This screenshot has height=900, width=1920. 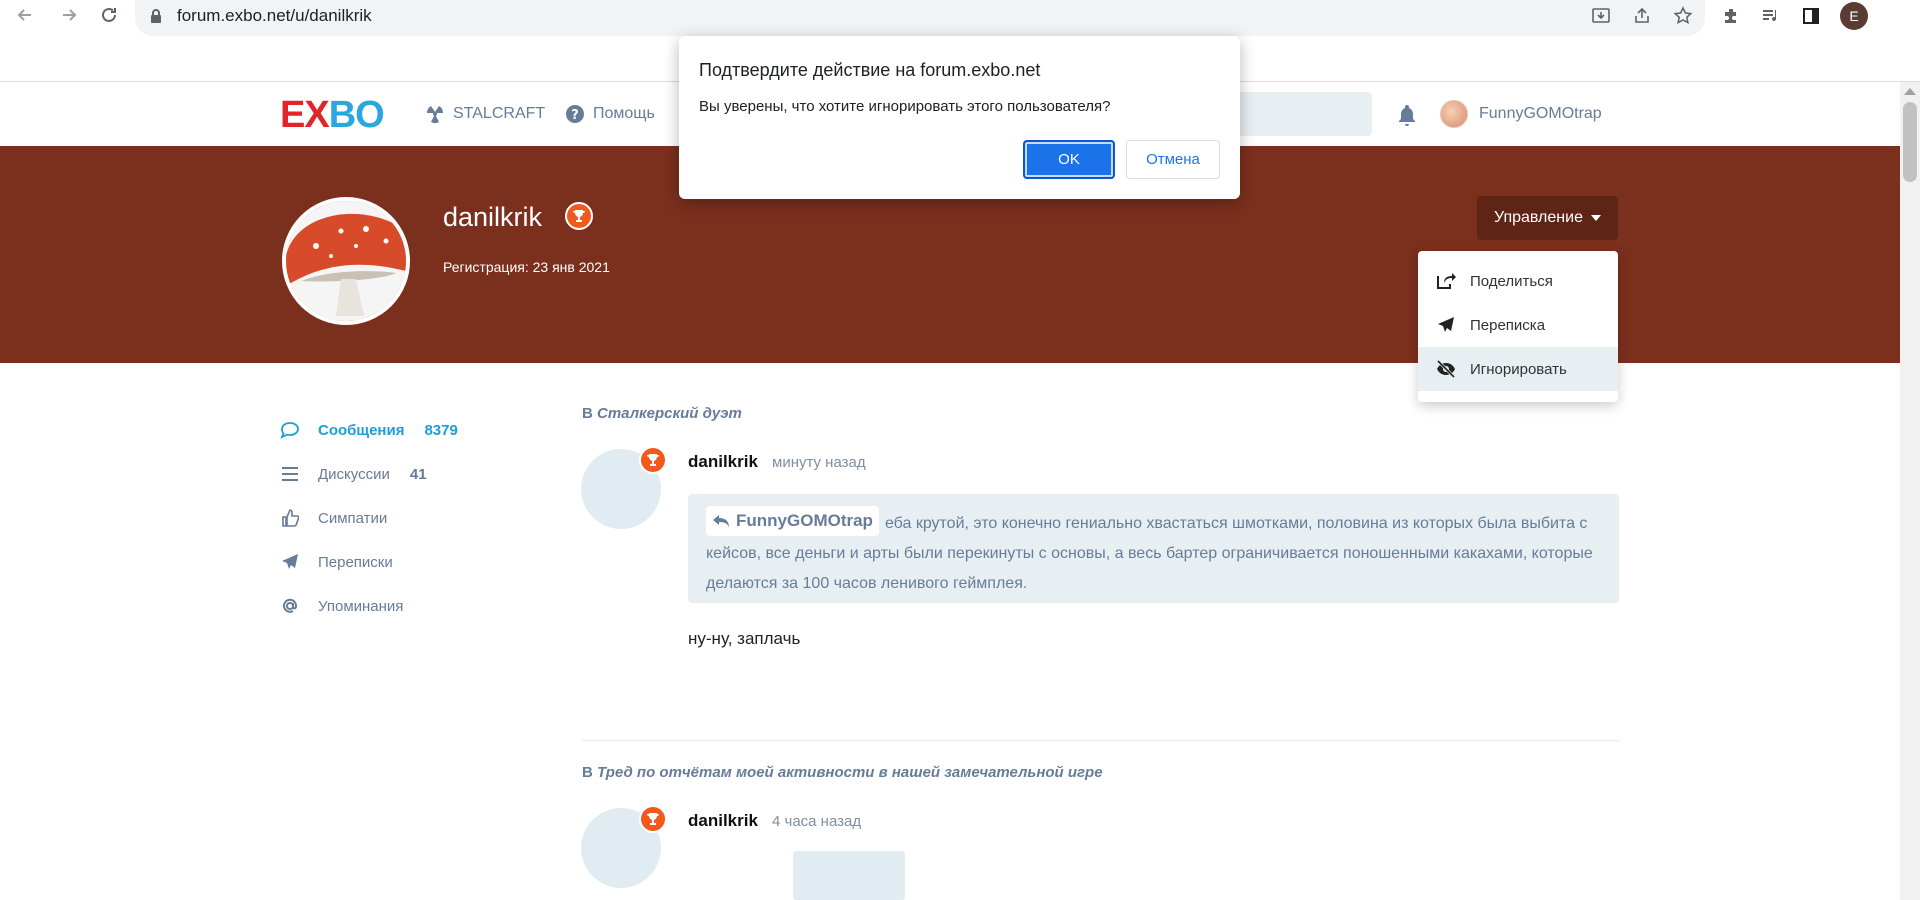 I want to click on reload-icon, so click(x=109, y=15).